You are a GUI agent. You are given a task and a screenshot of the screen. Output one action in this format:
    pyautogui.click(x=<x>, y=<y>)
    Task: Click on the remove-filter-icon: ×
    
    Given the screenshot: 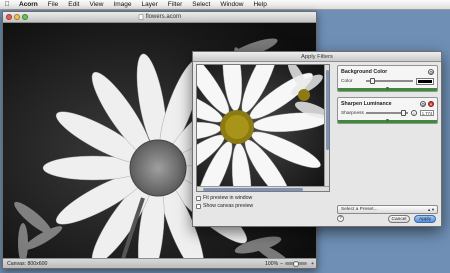 What is the action you would take?
    pyautogui.click(x=431, y=104)
    